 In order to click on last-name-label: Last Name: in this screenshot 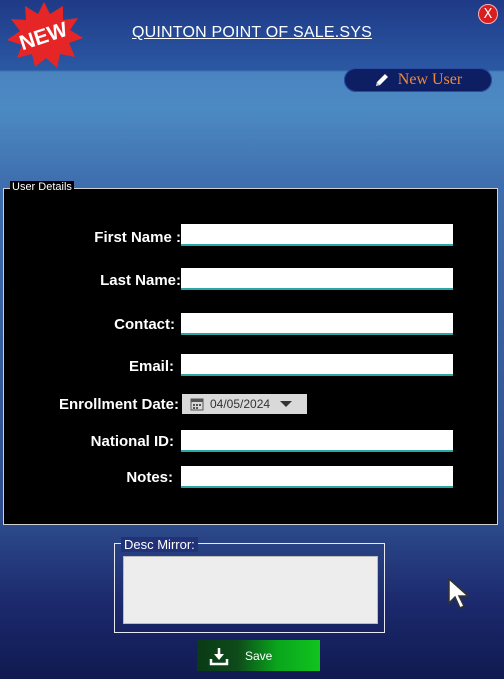, I will do `click(140, 280)`.